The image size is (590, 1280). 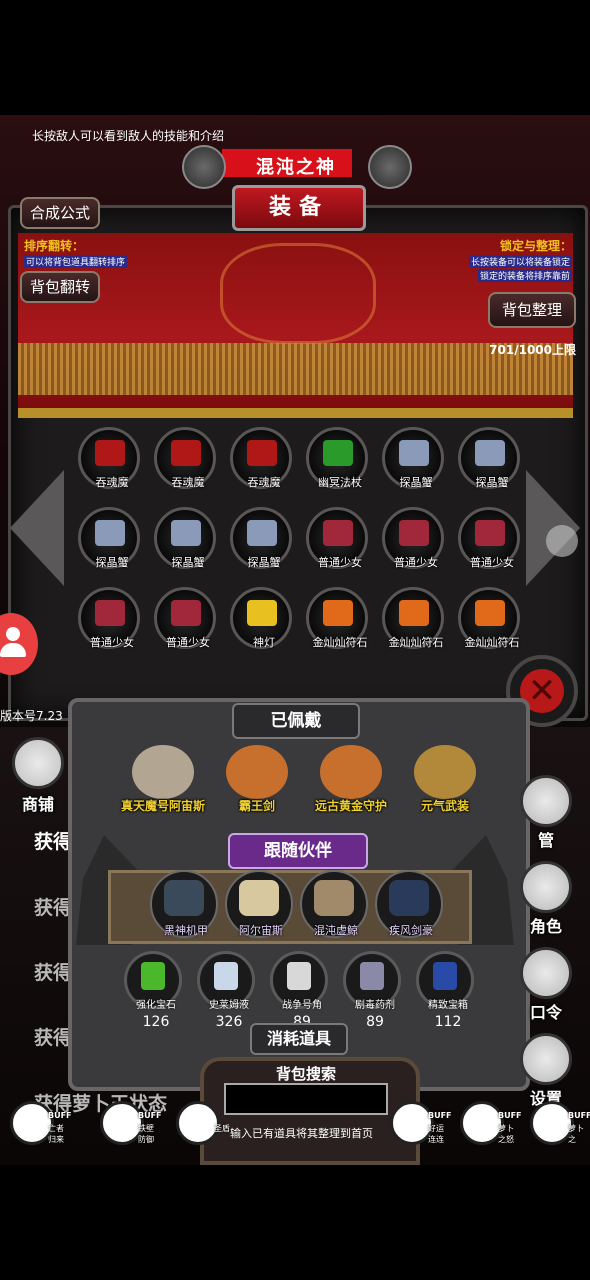 I want to click on partner-name: 混沌虚鲸, so click(x=336, y=930).